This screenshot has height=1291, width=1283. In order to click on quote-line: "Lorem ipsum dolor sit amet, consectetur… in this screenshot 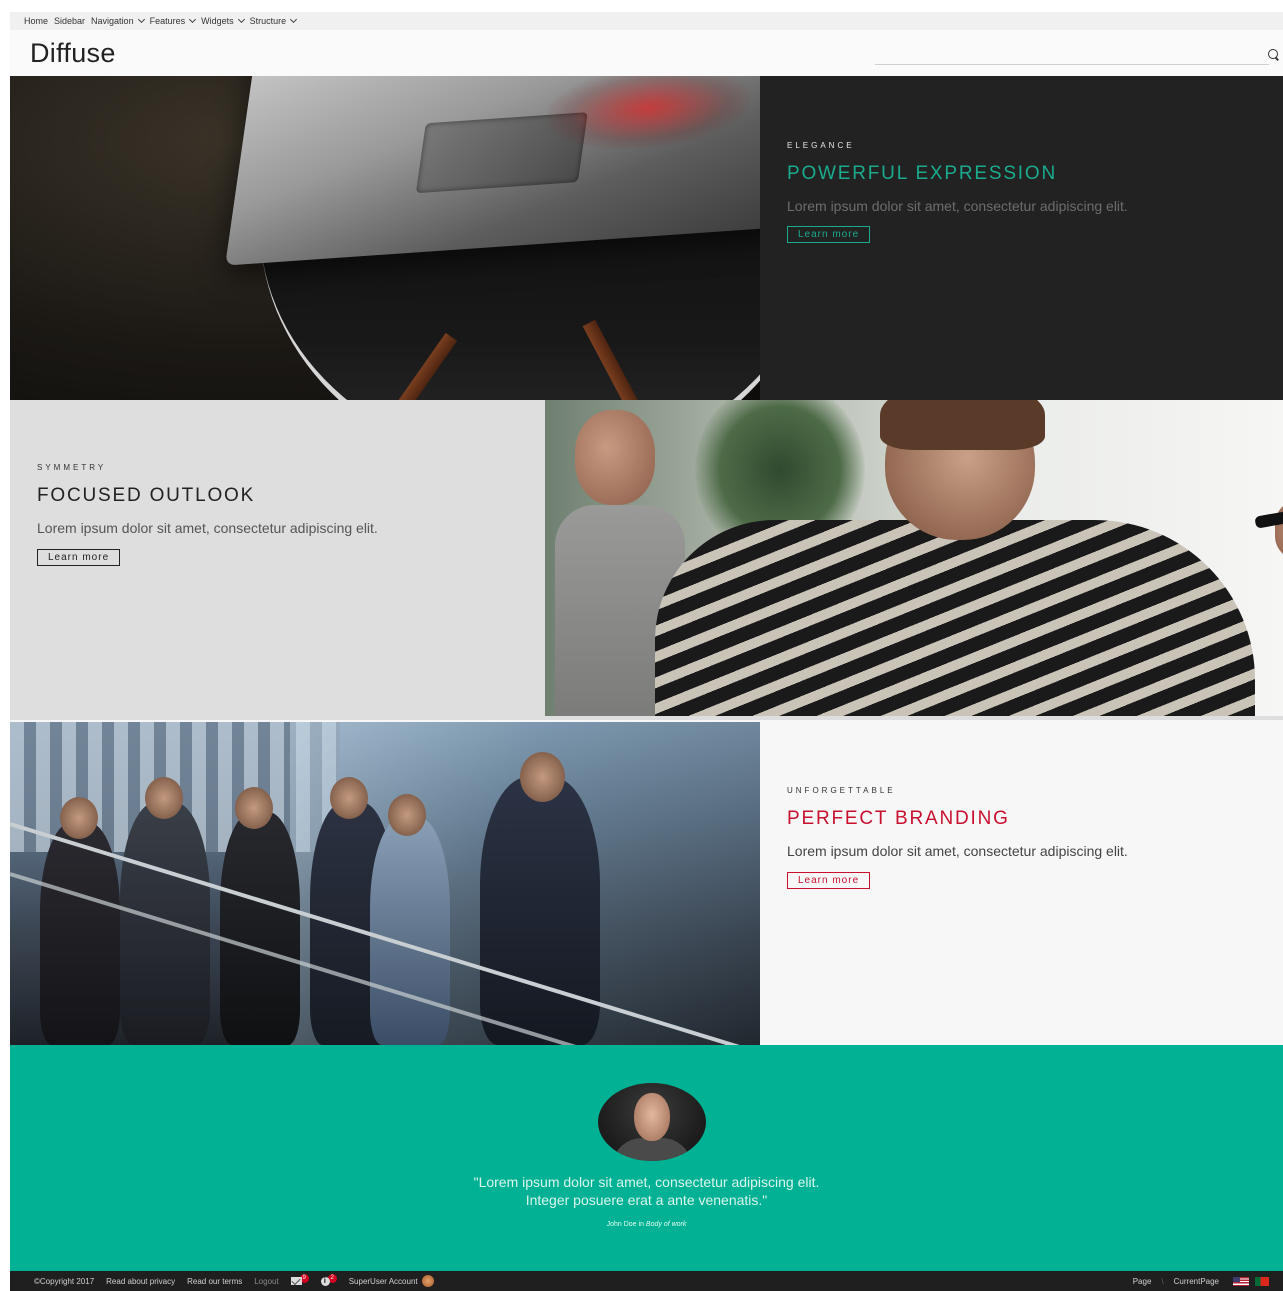, I will do `click(646, 1182)`.